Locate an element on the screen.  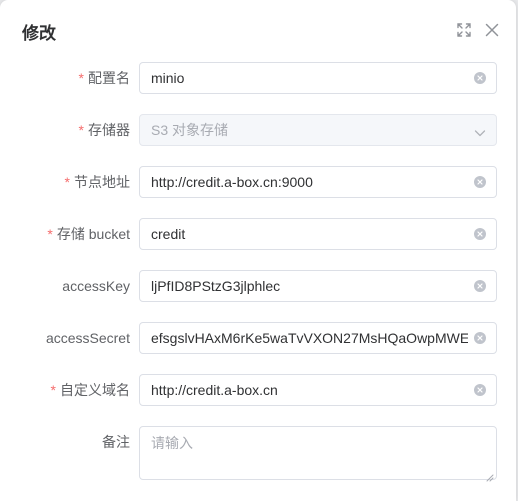
access-secret-value: efsgslvHAxM6rKe5waTvVXON27MsHQaOwpMWE is located at coordinates (309, 338).